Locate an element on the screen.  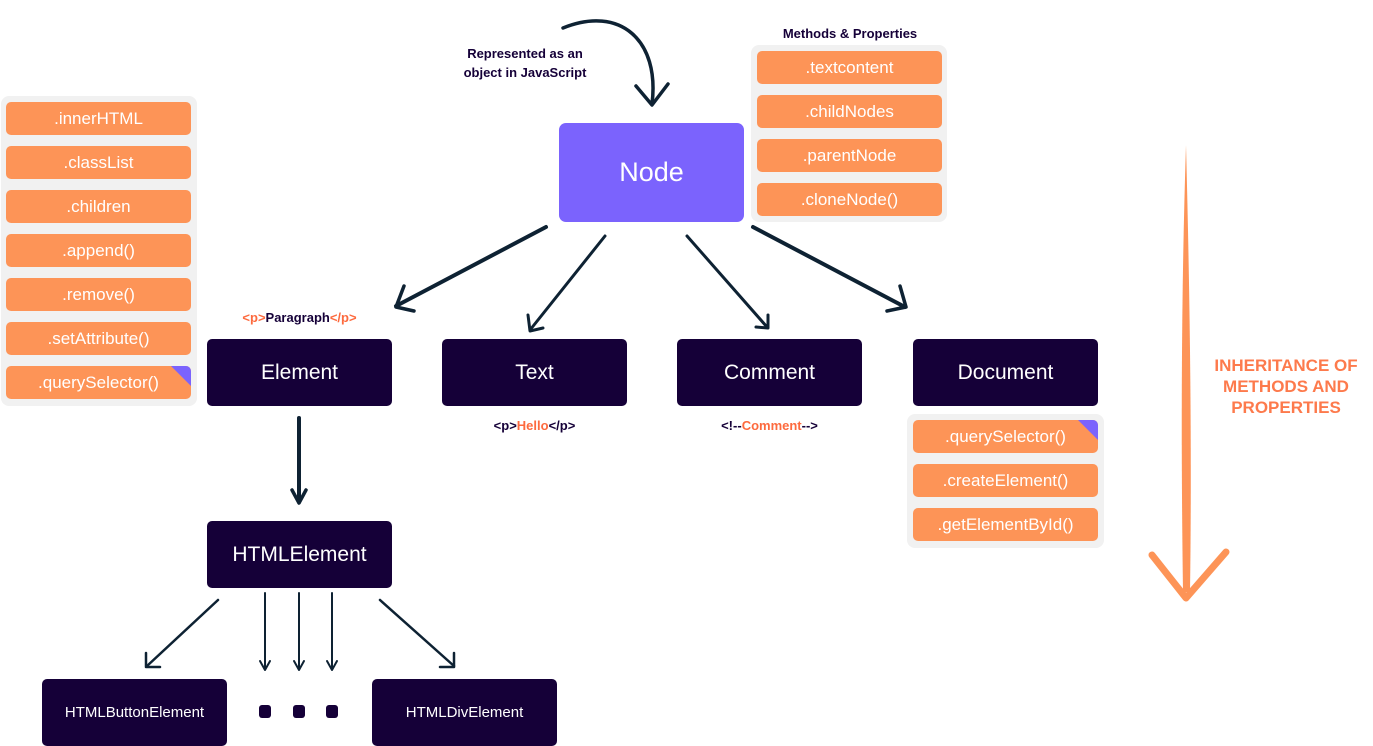
method-label: .getElementById() is located at coordinates (1005, 524).